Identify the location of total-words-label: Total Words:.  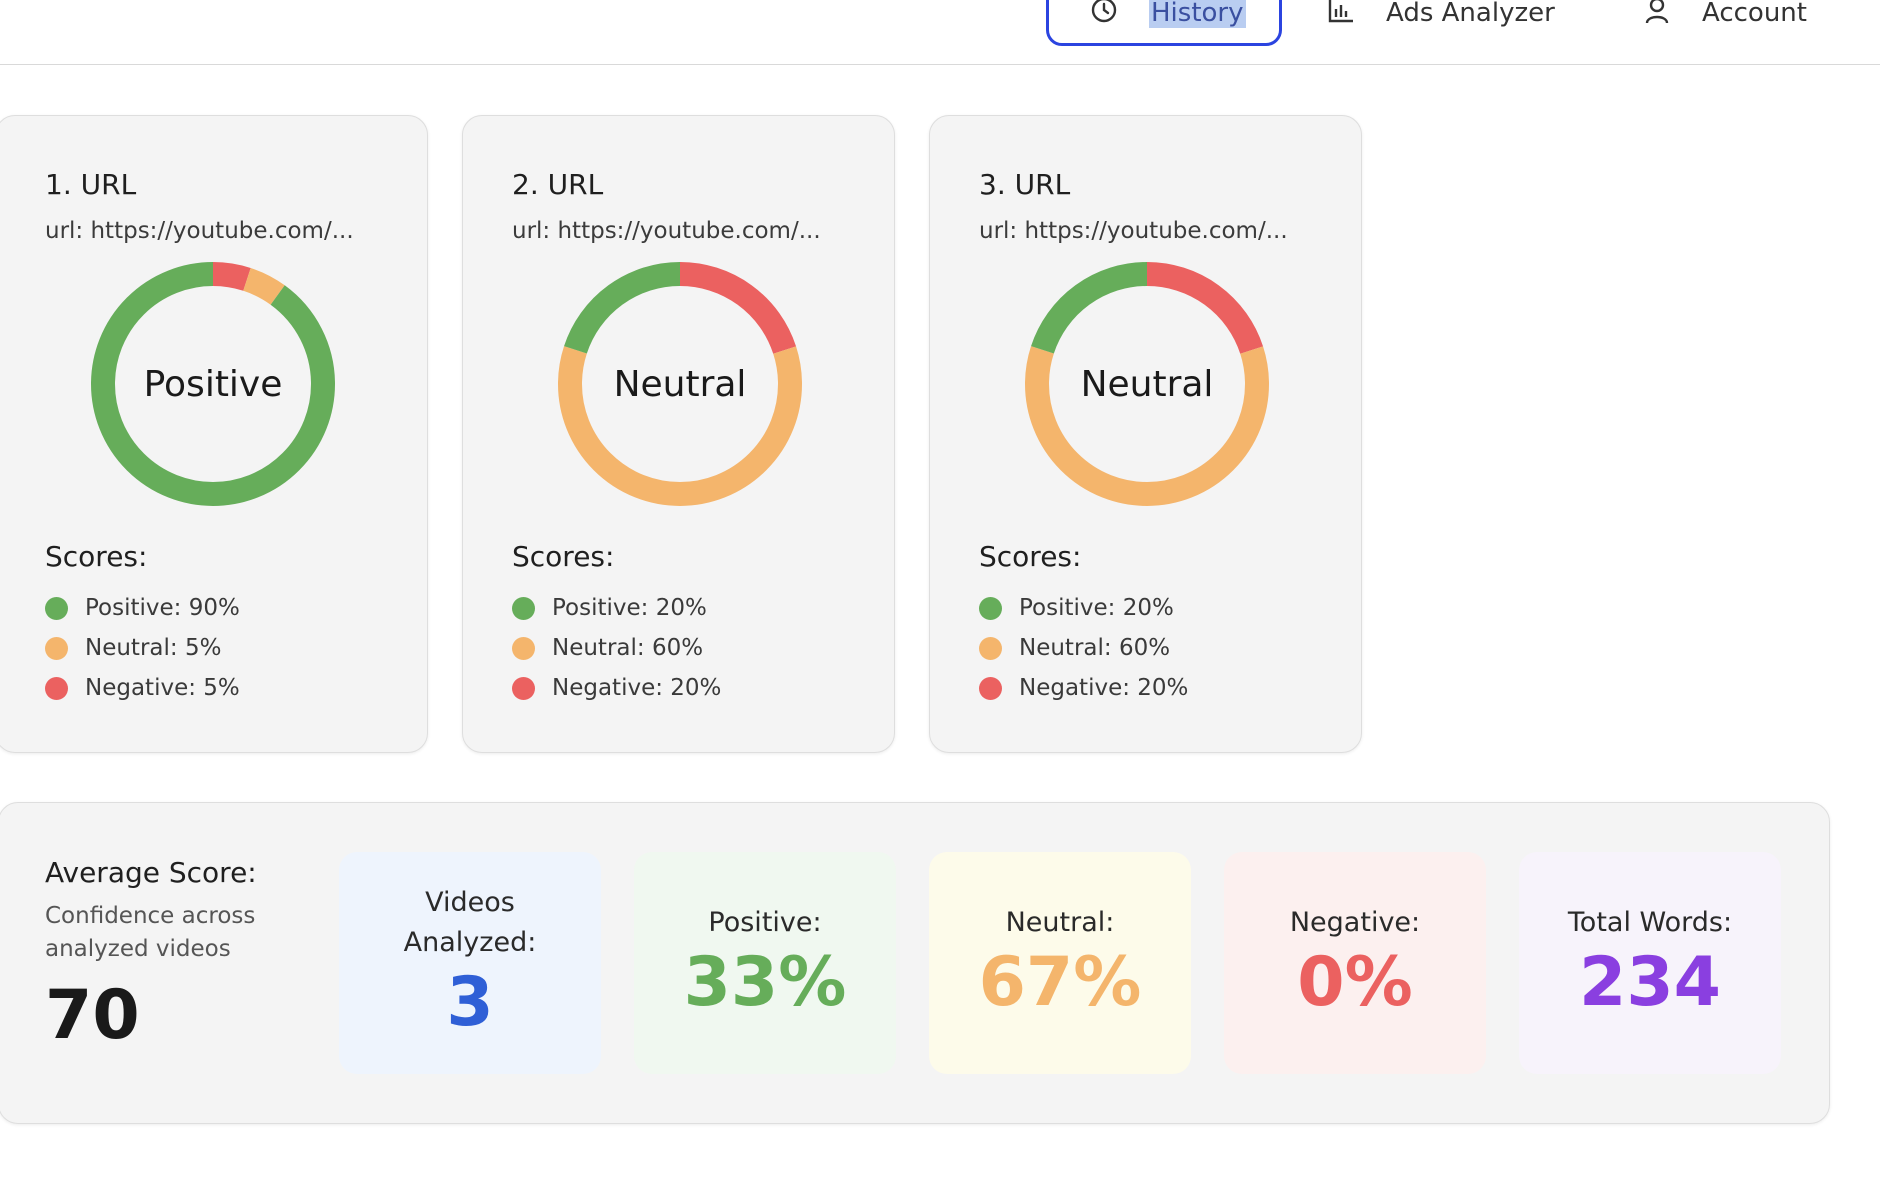
(1650, 922).